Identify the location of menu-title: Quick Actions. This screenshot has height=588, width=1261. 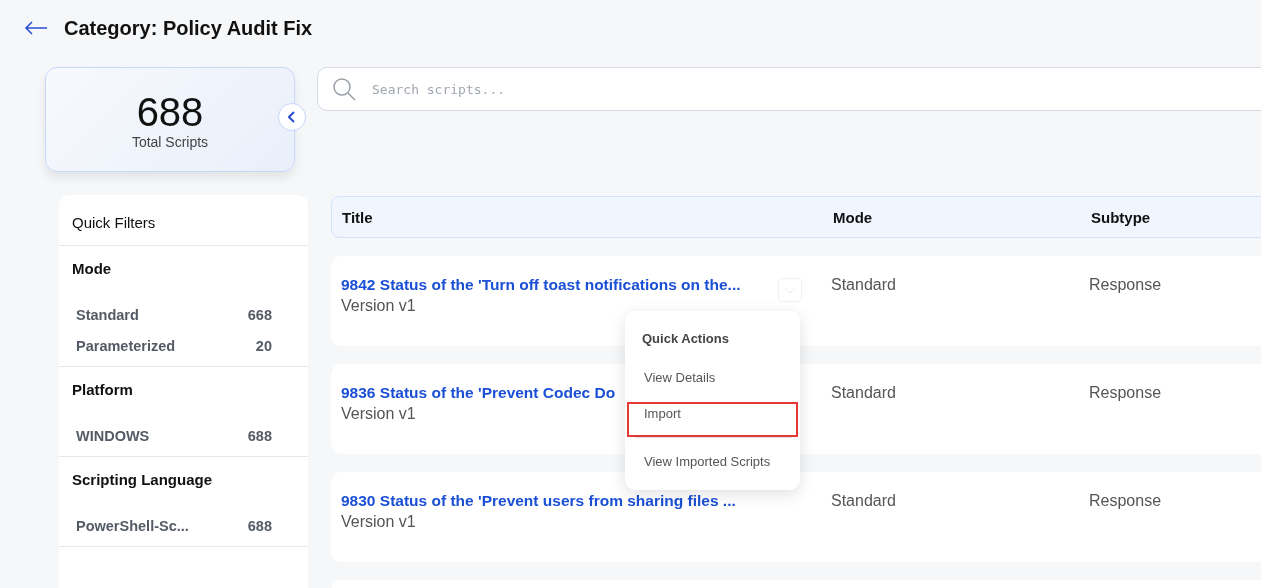
(685, 339).